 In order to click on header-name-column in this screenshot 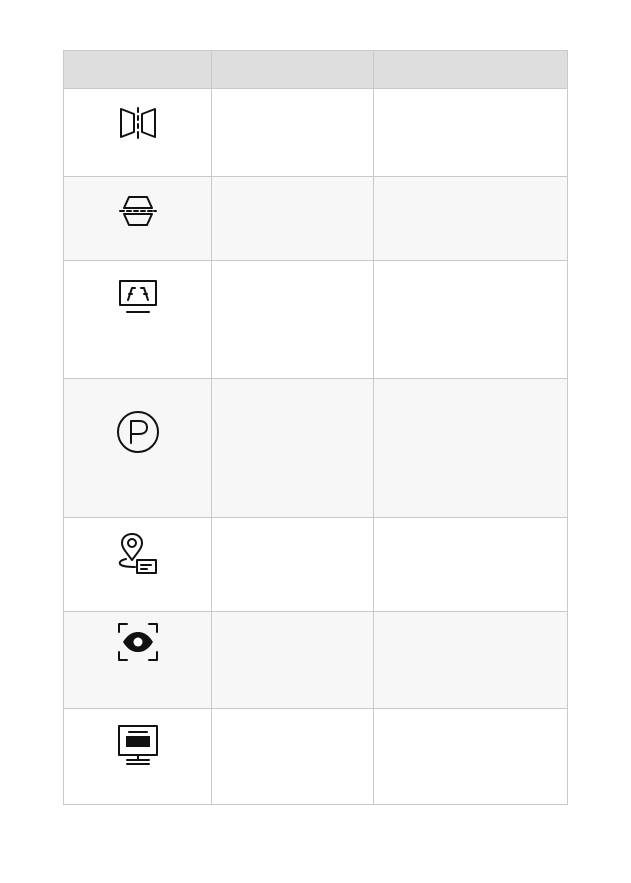, I will do `click(292, 69)`.